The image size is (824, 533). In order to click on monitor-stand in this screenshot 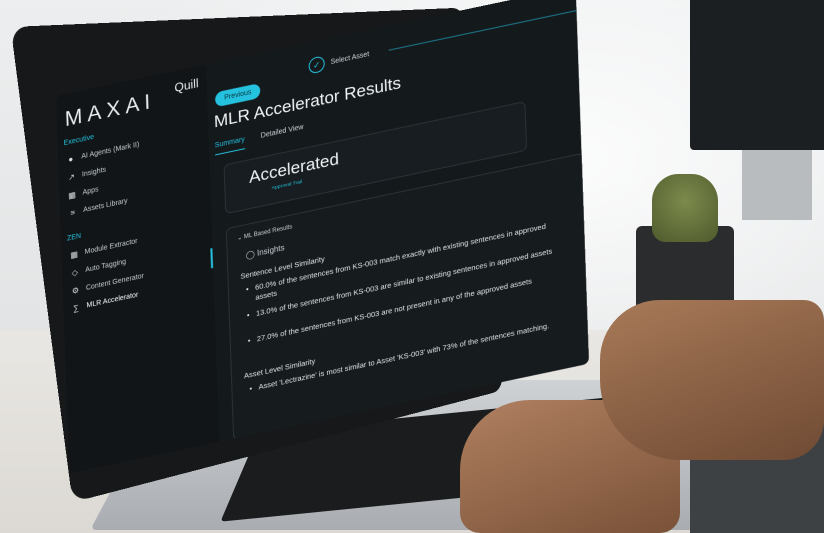, I will do `click(777, 185)`.